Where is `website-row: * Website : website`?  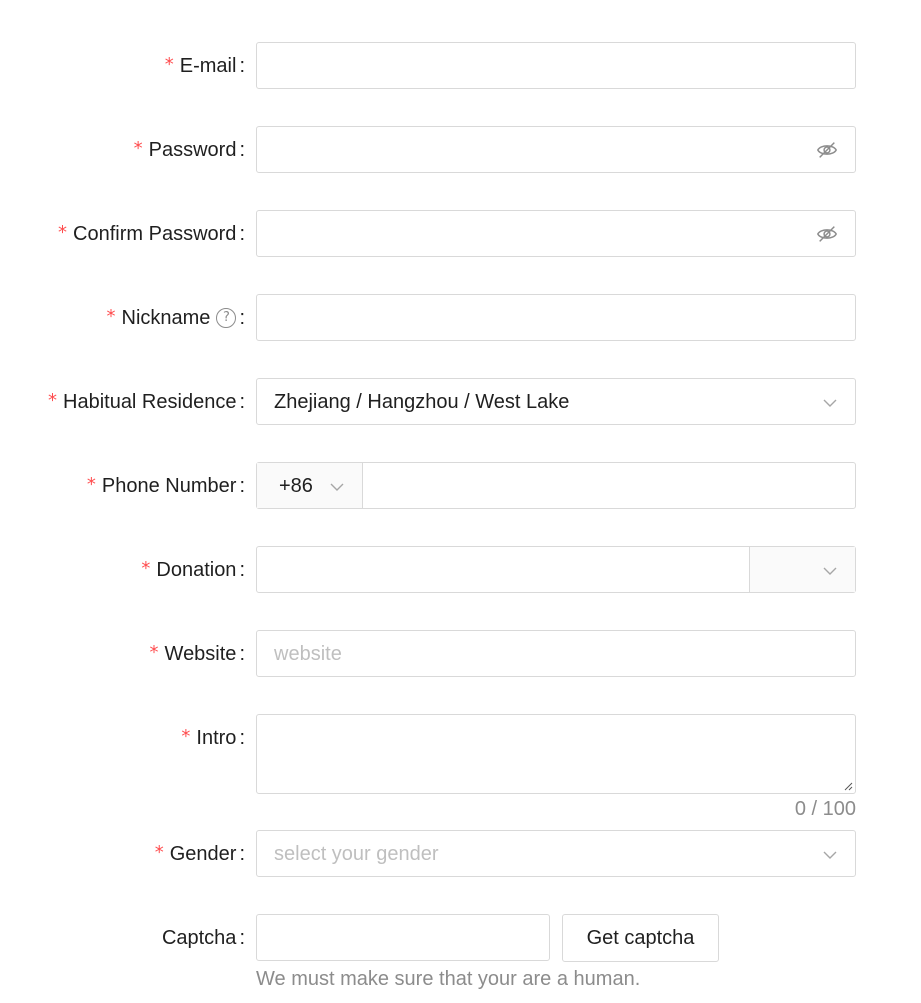 website-row: * Website : website is located at coordinates (460, 654).